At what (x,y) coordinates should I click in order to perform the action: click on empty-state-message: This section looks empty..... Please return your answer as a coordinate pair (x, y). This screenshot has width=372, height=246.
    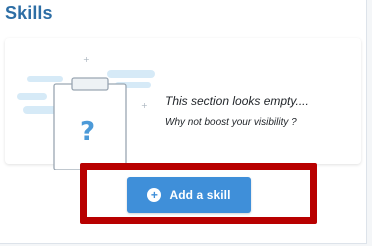
    Looking at the image, I should click on (237, 101).